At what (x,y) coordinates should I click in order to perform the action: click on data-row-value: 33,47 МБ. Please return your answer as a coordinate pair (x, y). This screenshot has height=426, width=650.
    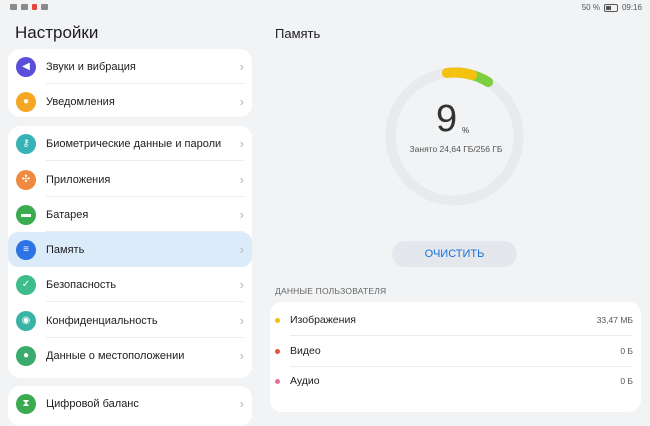
    Looking at the image, I should click on (614, 320).